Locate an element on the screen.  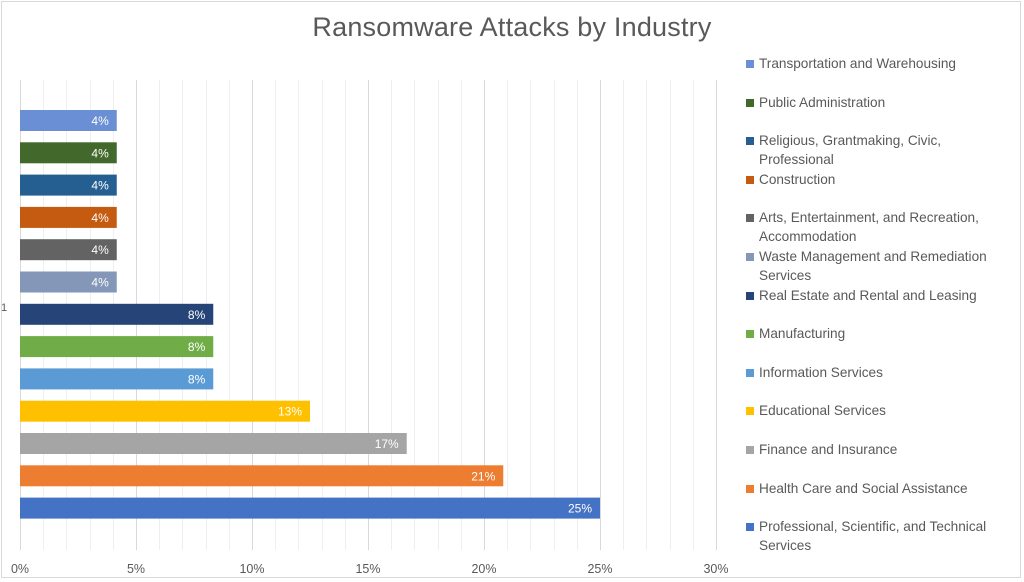
legend-item: Public Administration is located at coordinates (881, 102).